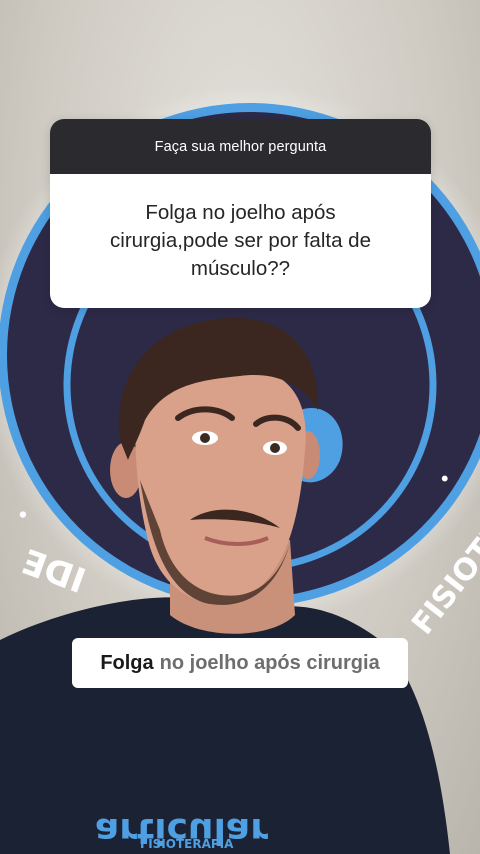  Describe the element at coordinates (127, 662) in the screenshot. I see `caption-highlight: Folga` at that location.